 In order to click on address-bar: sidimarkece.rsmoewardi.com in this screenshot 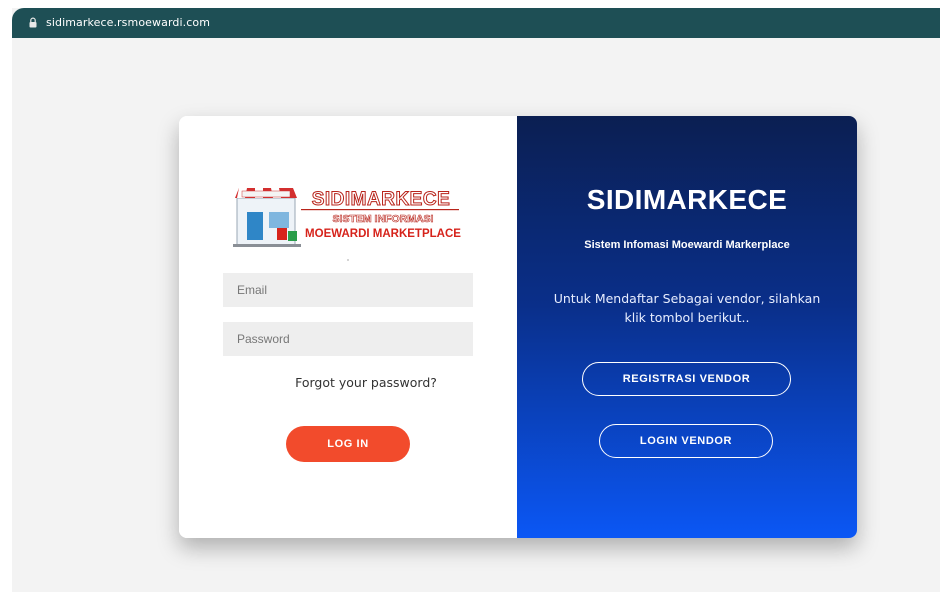, I will do `click(476, 23)`.